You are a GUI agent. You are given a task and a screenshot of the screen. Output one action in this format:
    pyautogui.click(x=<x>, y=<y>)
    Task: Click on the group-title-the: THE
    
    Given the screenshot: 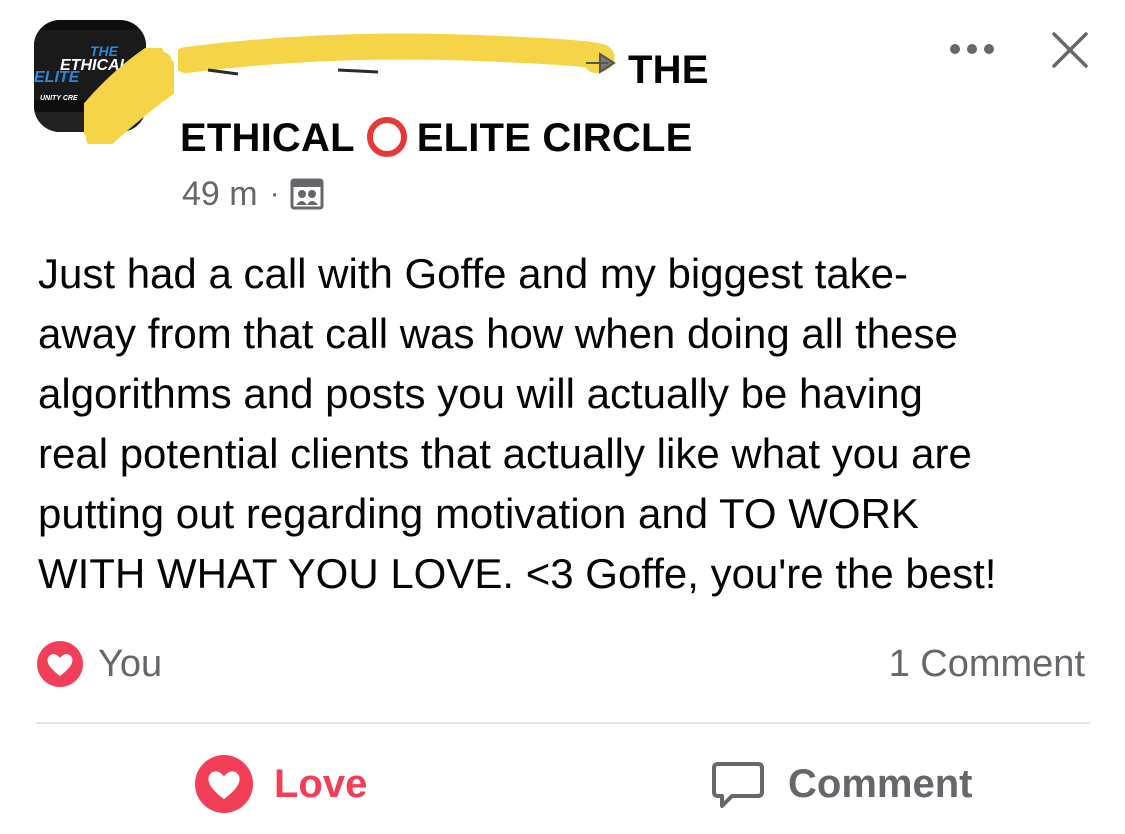 What is the action you would take?
    pyautogui.click(x=668, y=70)
    